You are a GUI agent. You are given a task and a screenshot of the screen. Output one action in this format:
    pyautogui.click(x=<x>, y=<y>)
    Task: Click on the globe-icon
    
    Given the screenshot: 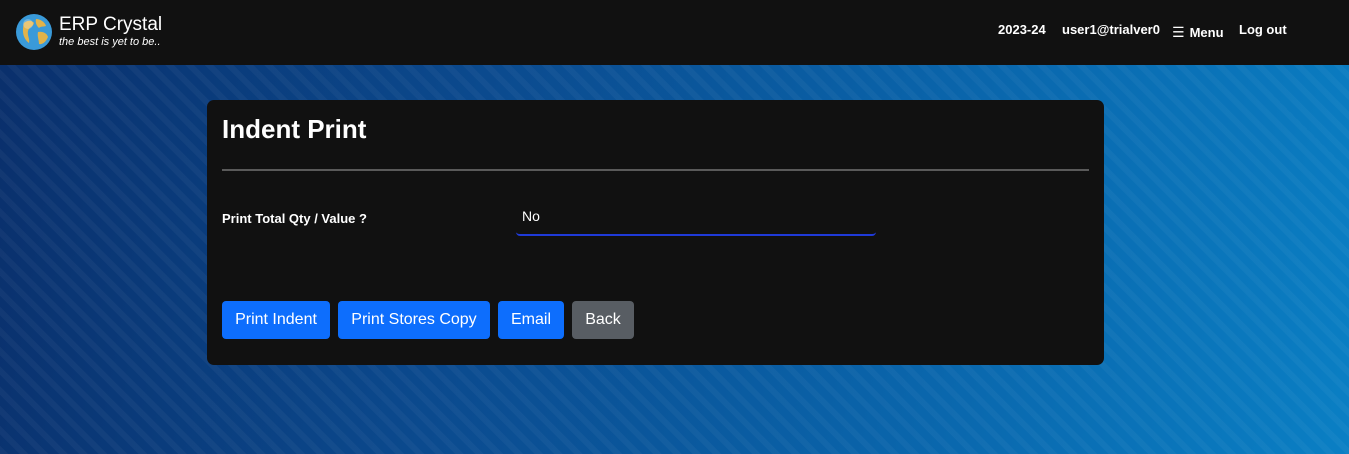 What is the action you would take?
    pyautogui.click(x=34, y=32)
    